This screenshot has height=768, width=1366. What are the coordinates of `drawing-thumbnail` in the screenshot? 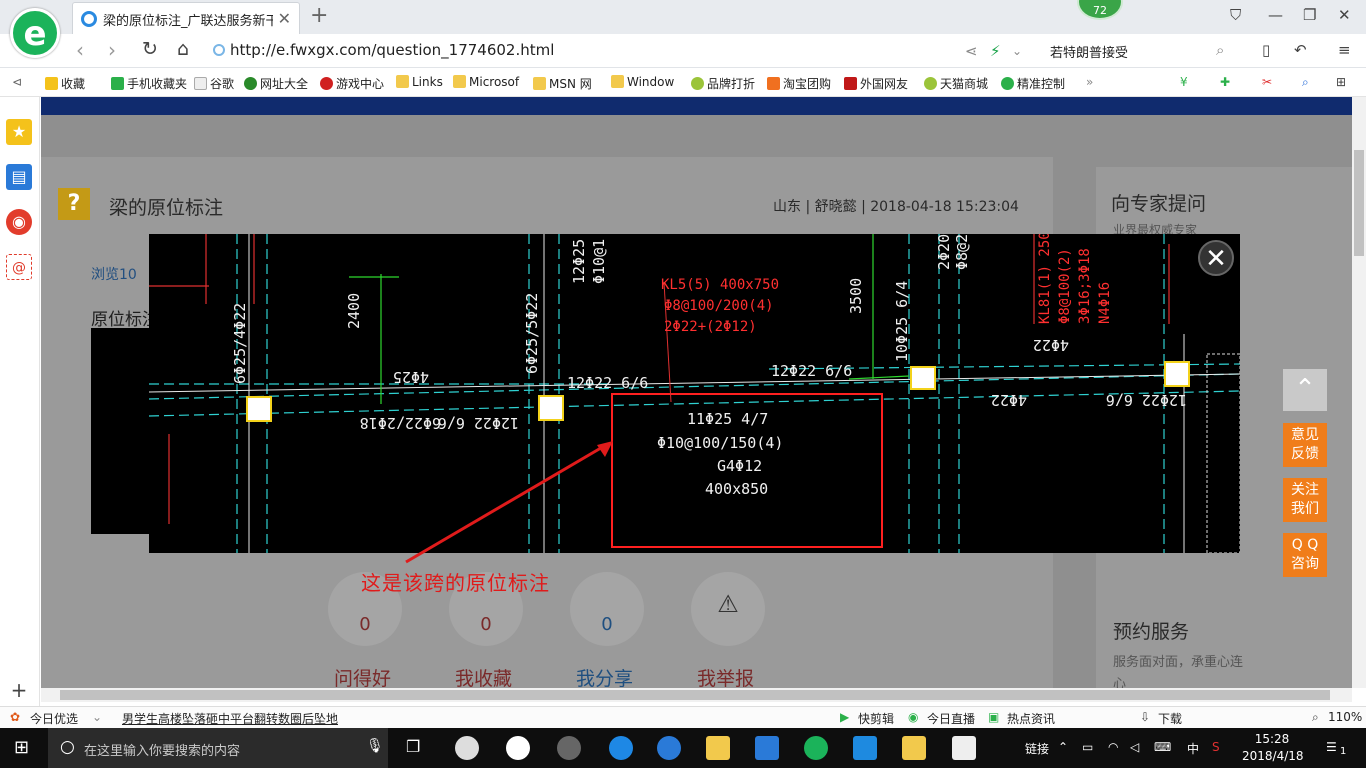 It's located at (121, 431).